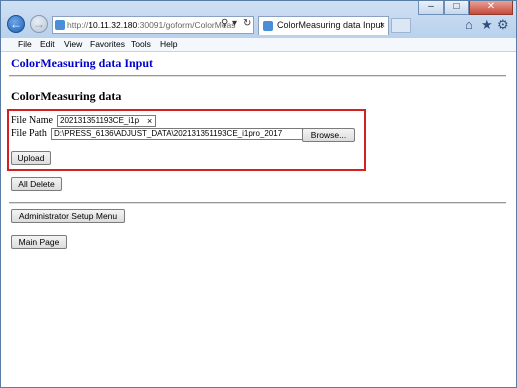 This screenshot has height=388, width=517. What do you see at coordinates (168, 44) in the screenshot?
I see `menu-help: Help` at bounding box center [168, 44].